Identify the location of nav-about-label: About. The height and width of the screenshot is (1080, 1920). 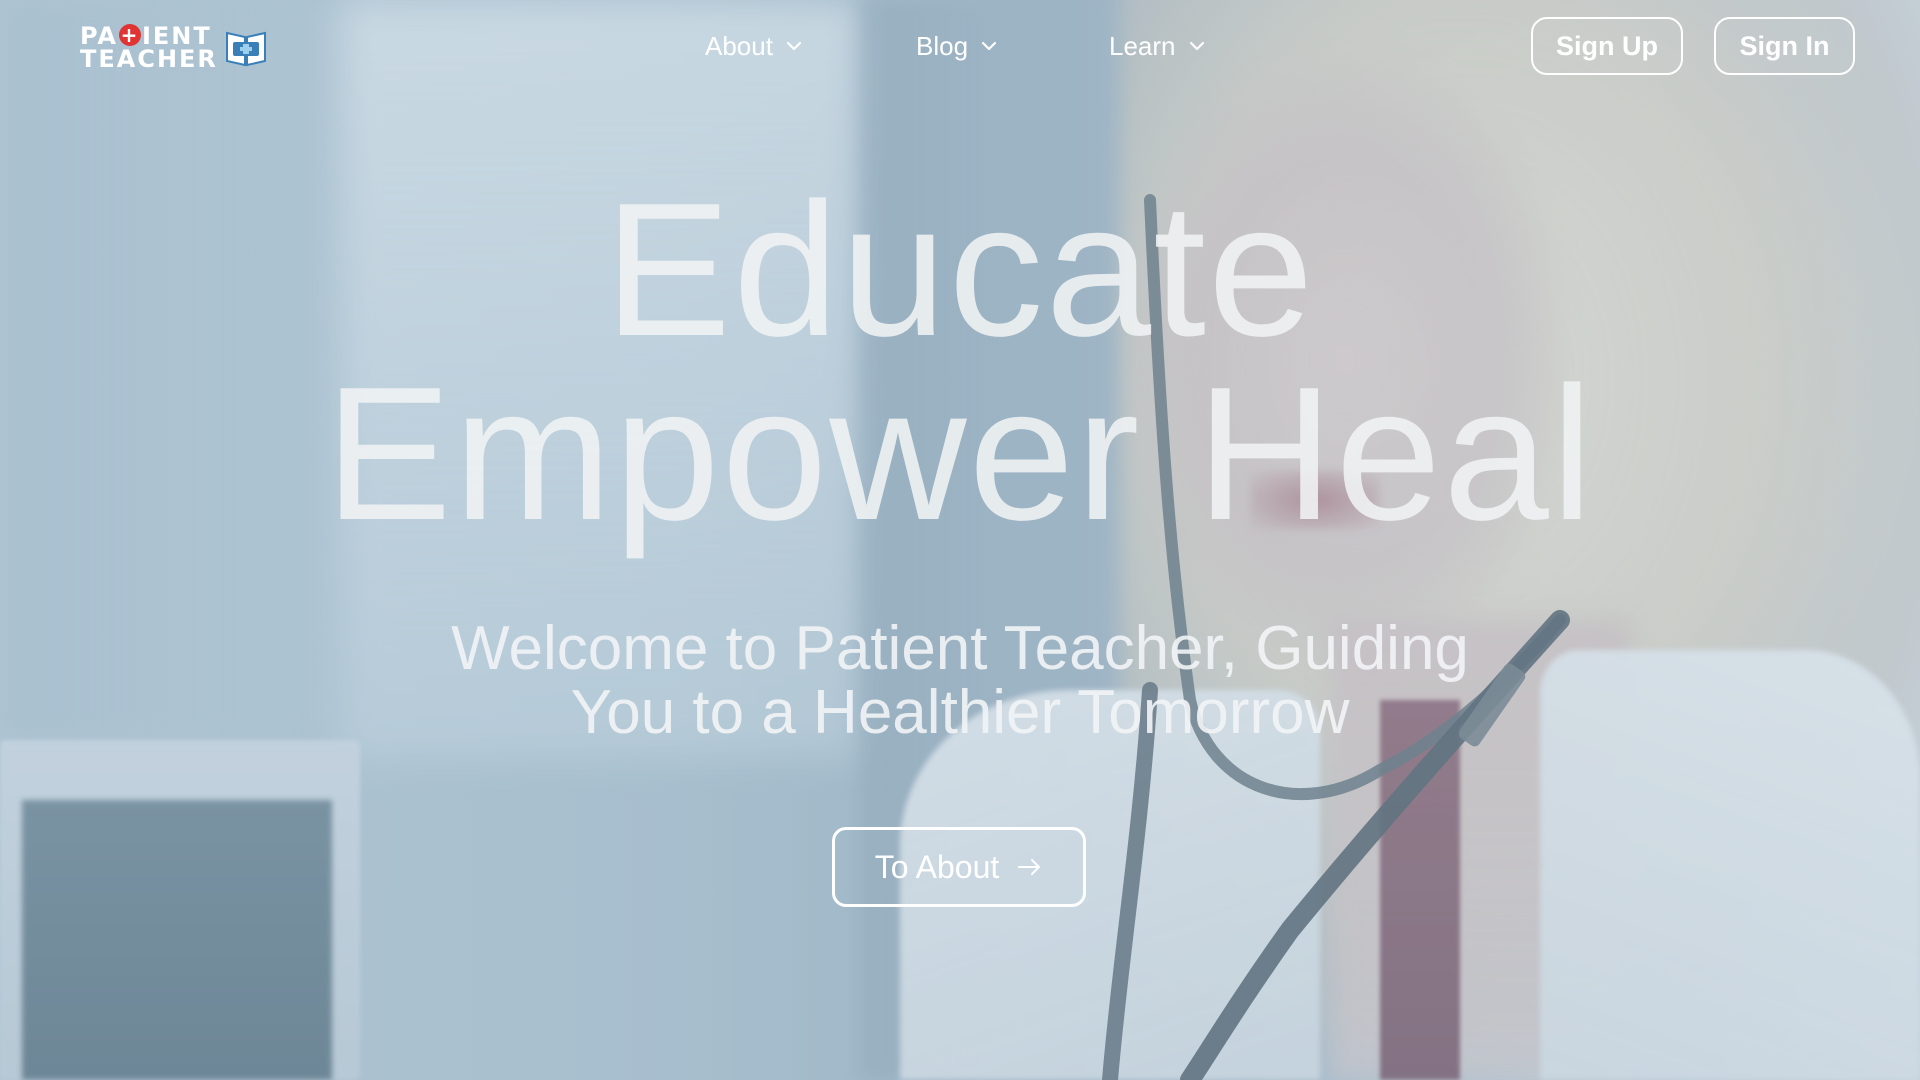
(739, 45).